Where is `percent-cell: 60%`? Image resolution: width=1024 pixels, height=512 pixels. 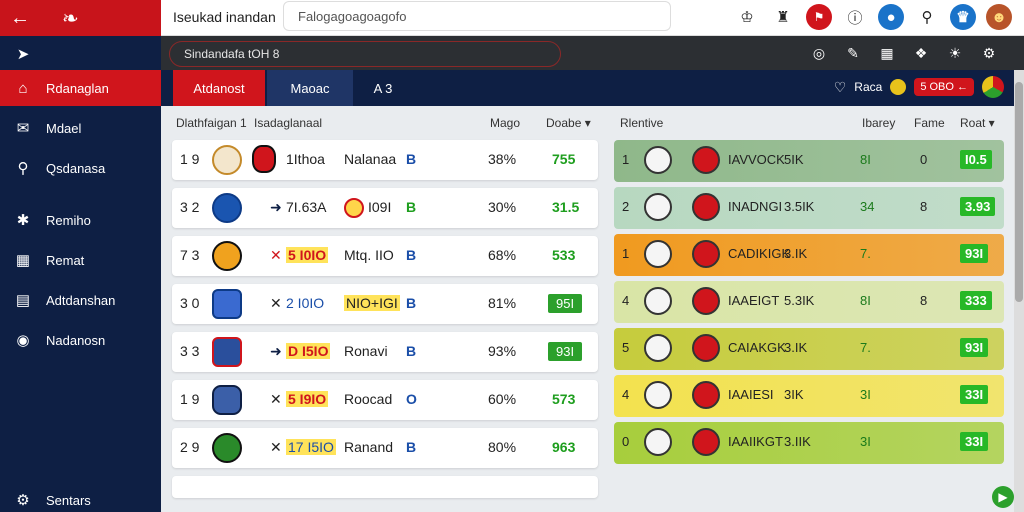 percent-cell: 60% is located at coordinates (502, 399).